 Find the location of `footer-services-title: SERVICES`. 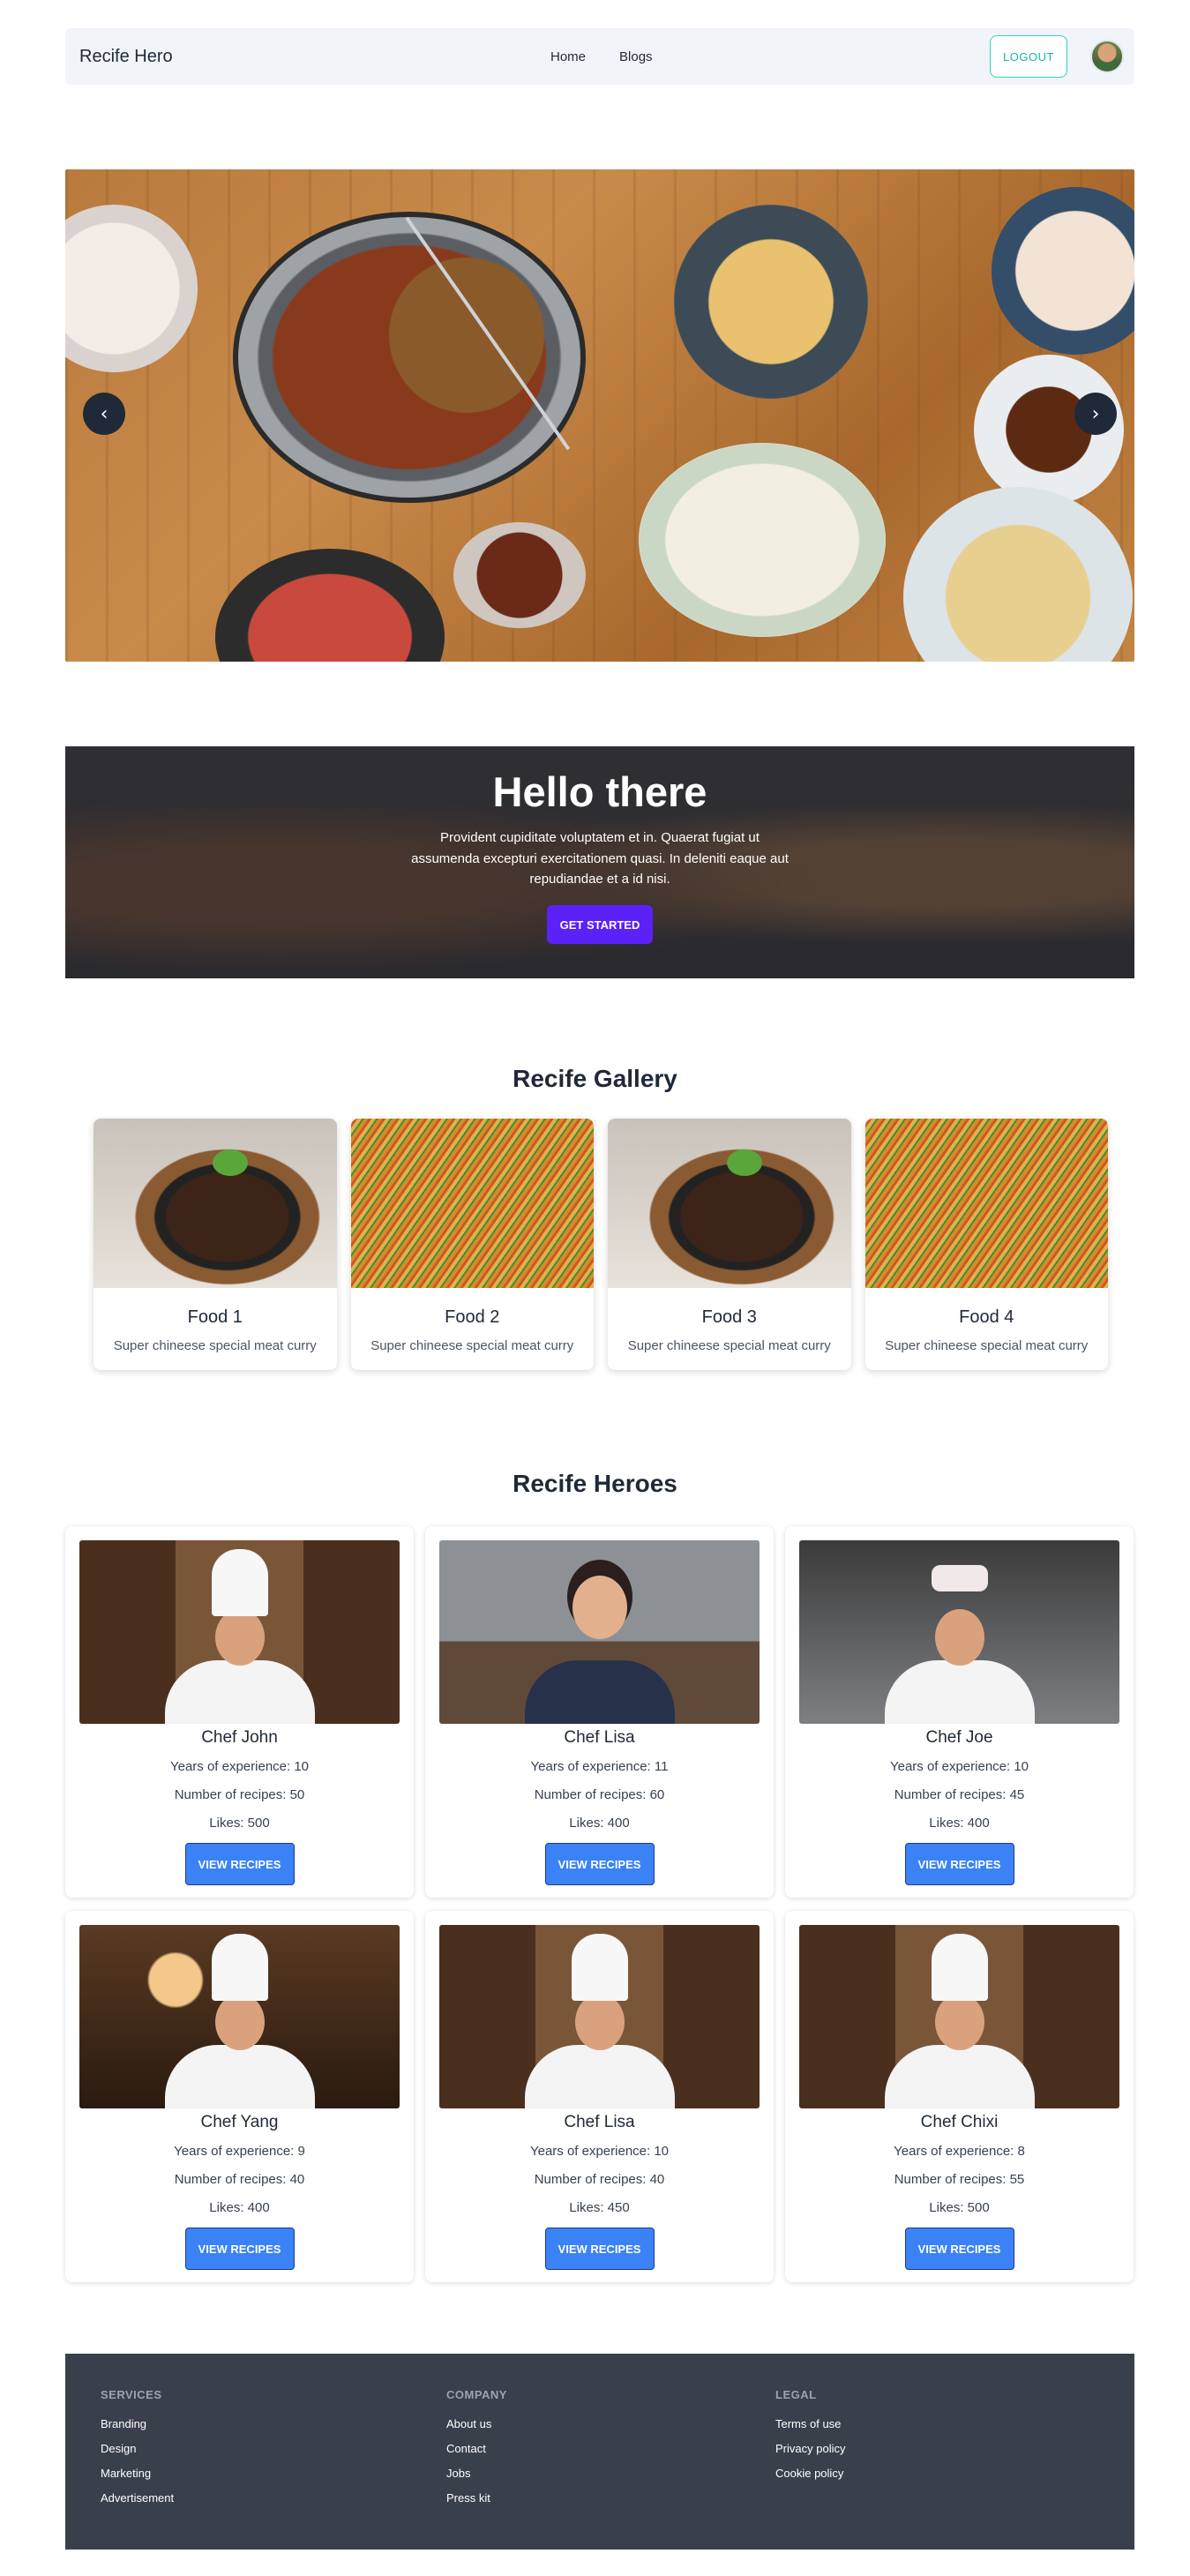

footer-services-title: SERVICES is located at coordinates (131, 2395).